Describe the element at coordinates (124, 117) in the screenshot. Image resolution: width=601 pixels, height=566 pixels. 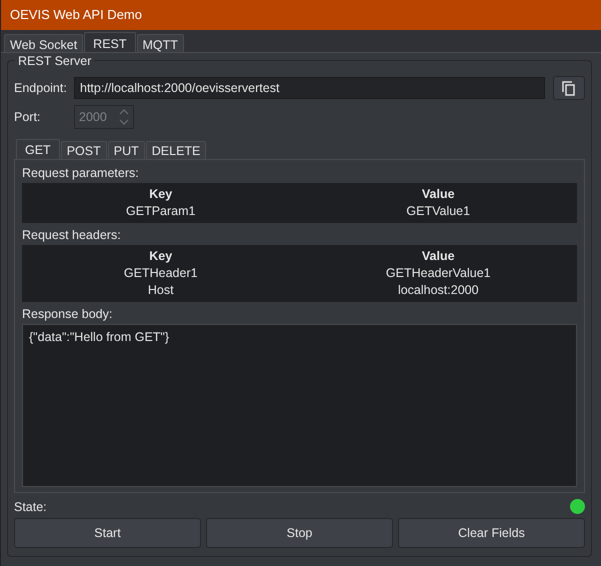
I see `spin-arrows-icon` at that location.